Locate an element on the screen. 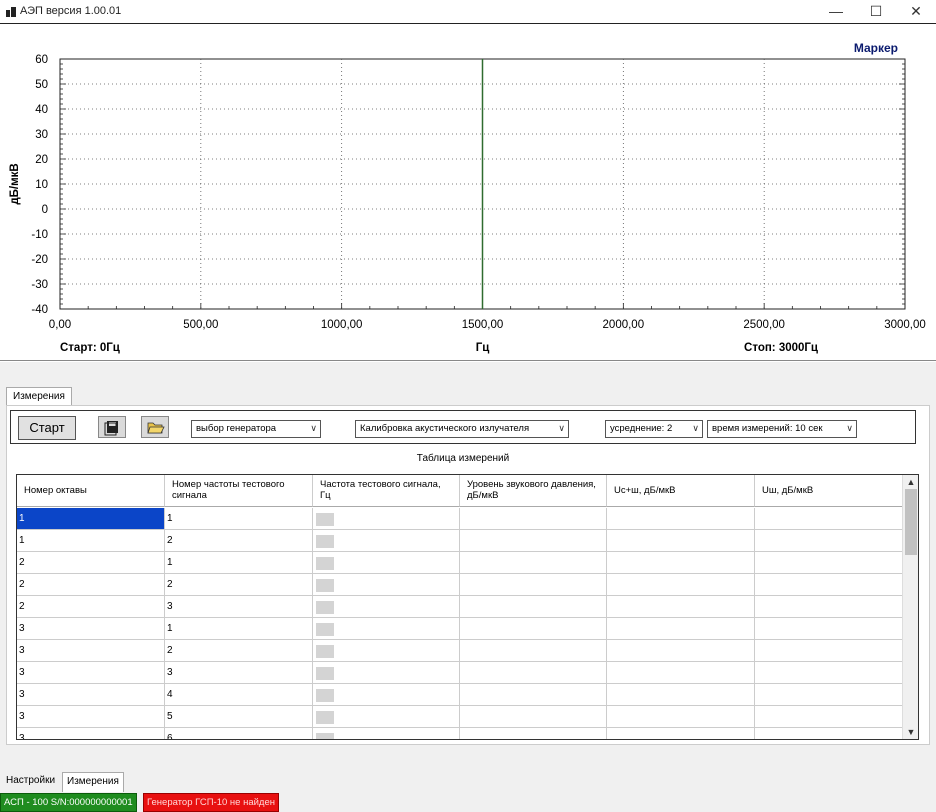 This screenshot has height=812, width=936. table-row: 31 is located at coordinates (460, 629).